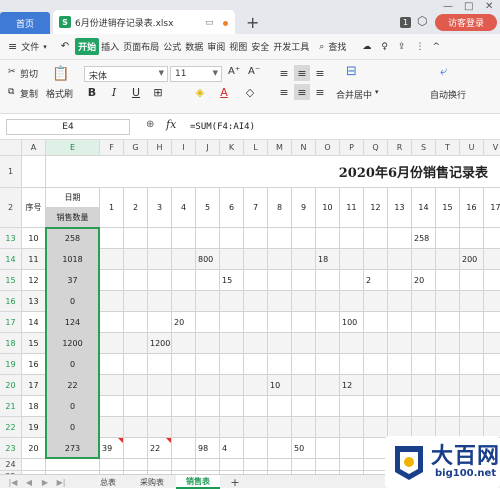 The image size is (500, 489). I want to click on row-header-14: 14, so click(11, 259).